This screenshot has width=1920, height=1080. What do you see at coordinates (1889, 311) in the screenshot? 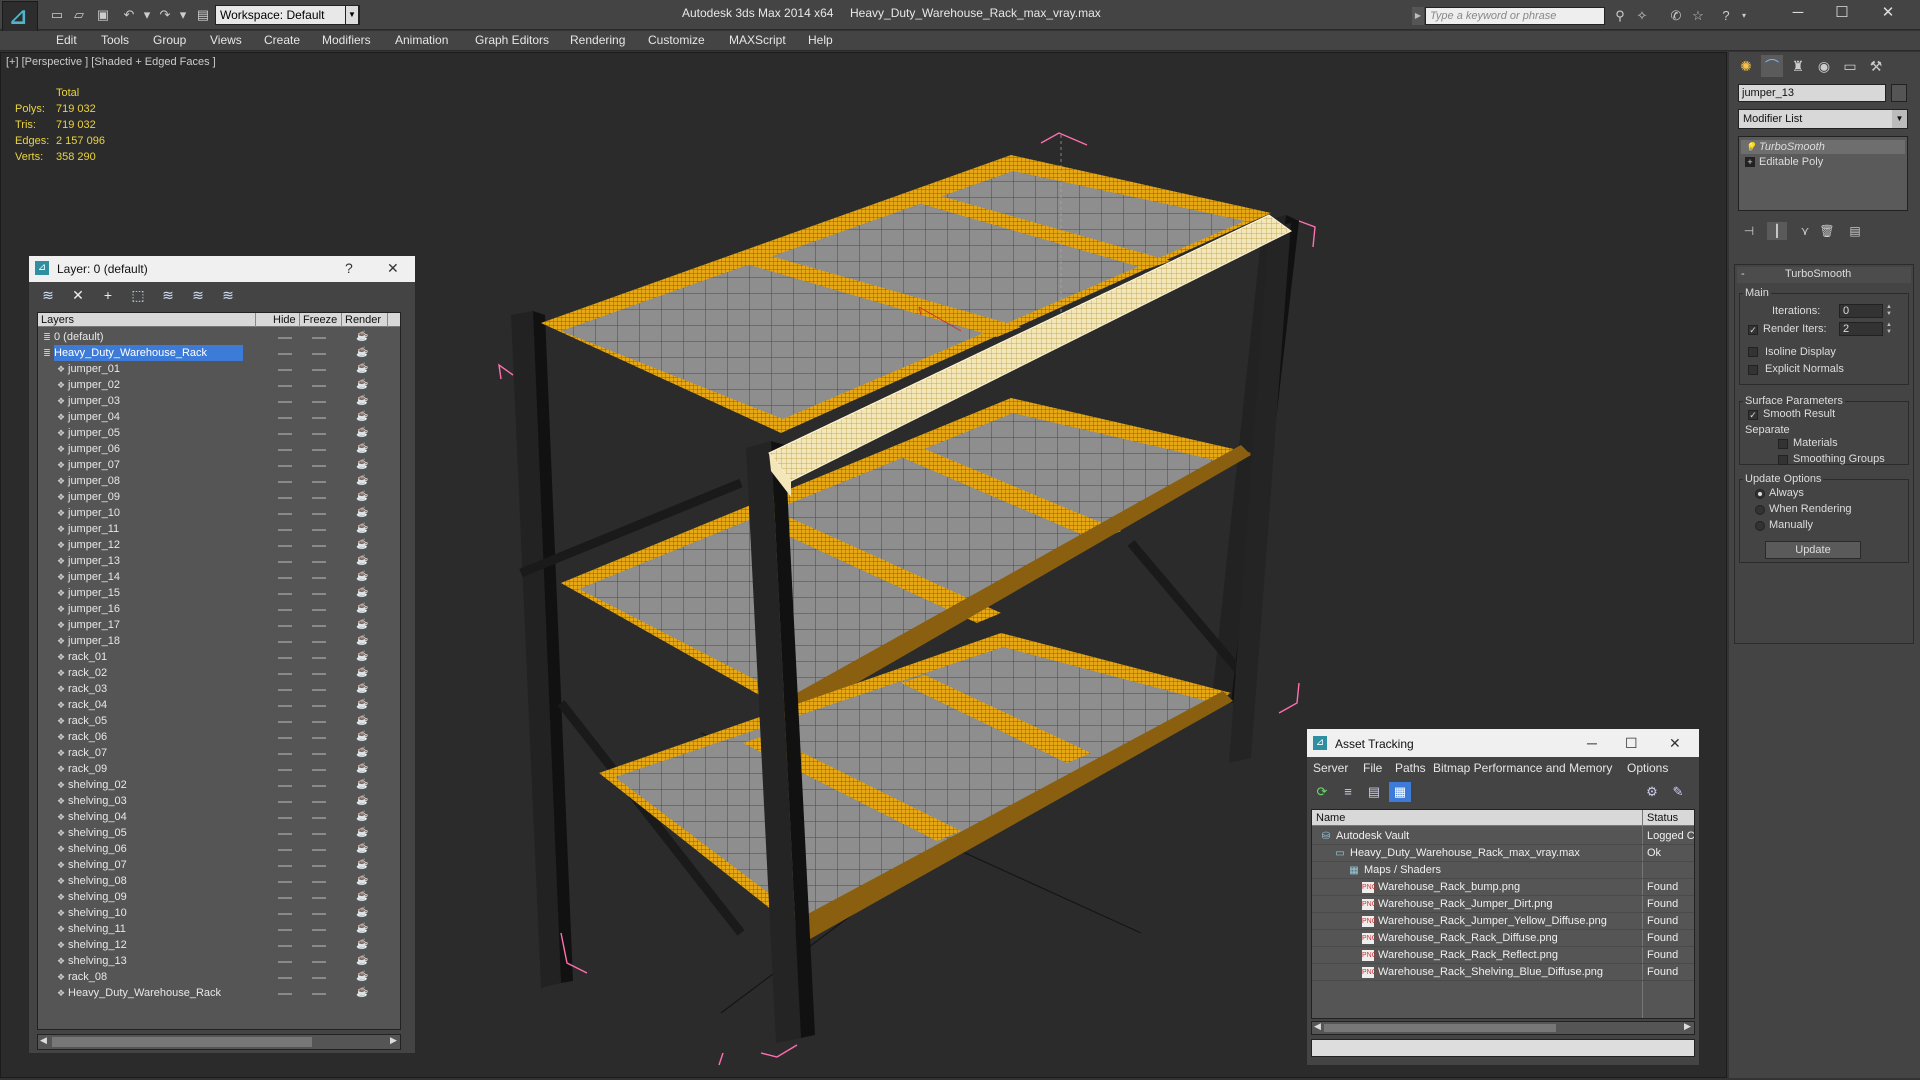
I see `spinner-arrows-icon: ▲ ▼` at bounding box center [1889, 311].